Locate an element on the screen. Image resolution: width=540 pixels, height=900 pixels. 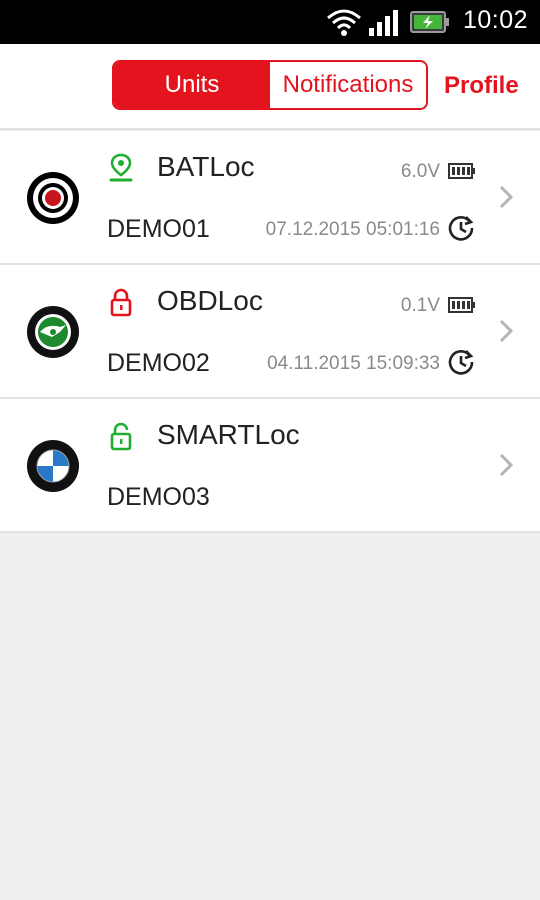
last-update-timestamp: 04.11.2015 15:09:33 is located at coordinates (353, 363).